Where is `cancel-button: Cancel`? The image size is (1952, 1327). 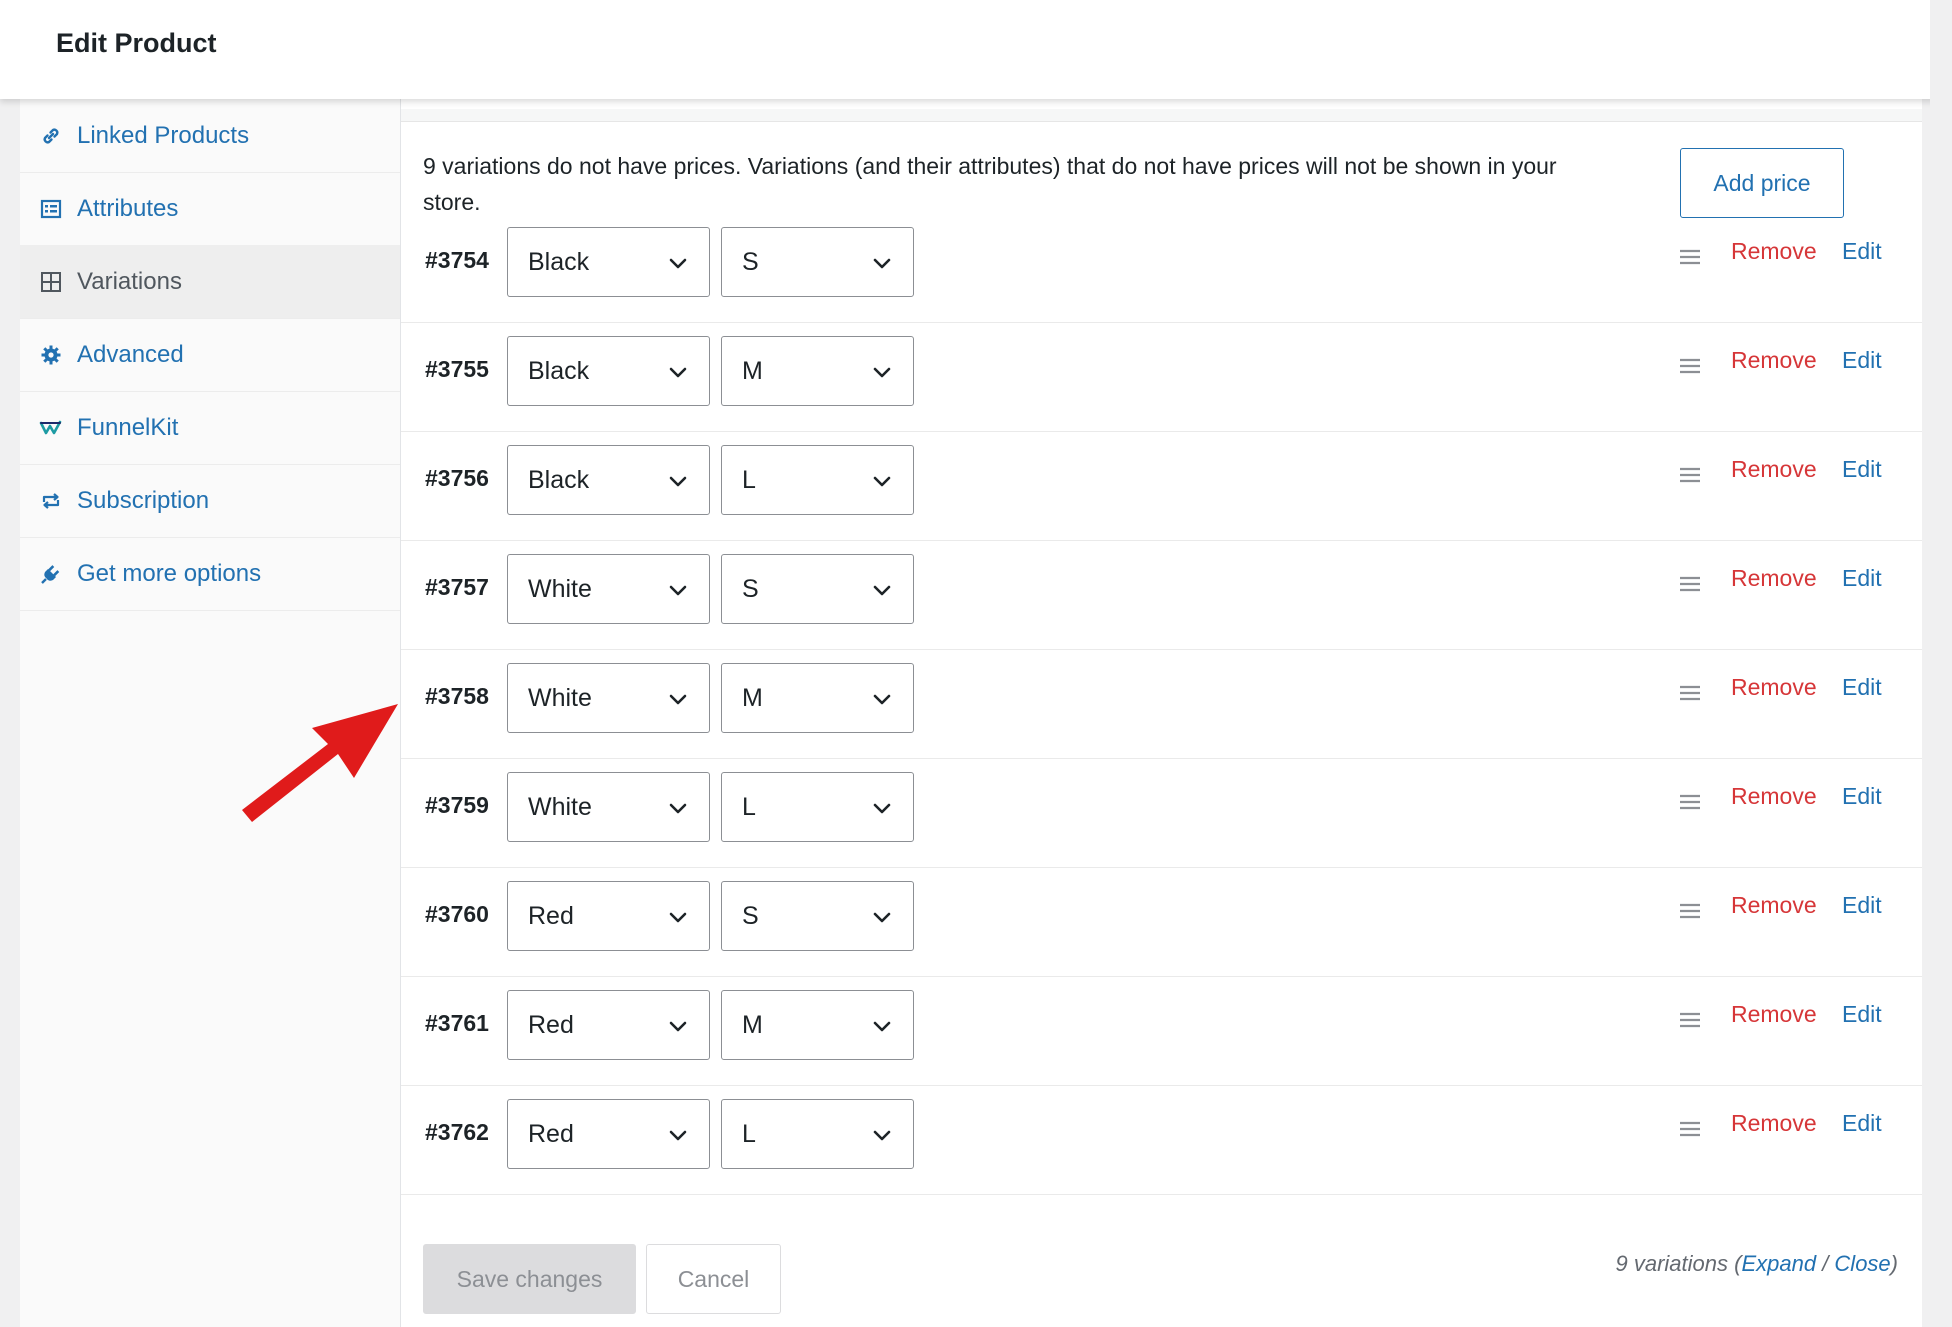 cancel-button: Cancel is located at coordinates (713, 1279).